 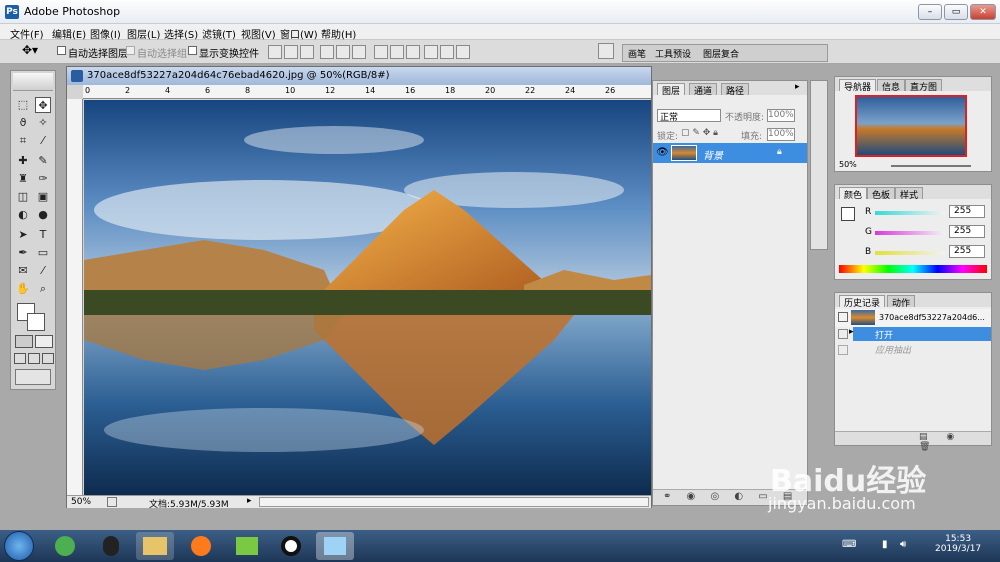 What do you see at coordinates (44, 341) in the screenshot?
I see `quick-mask-icon` at bounding box center [44, 341].